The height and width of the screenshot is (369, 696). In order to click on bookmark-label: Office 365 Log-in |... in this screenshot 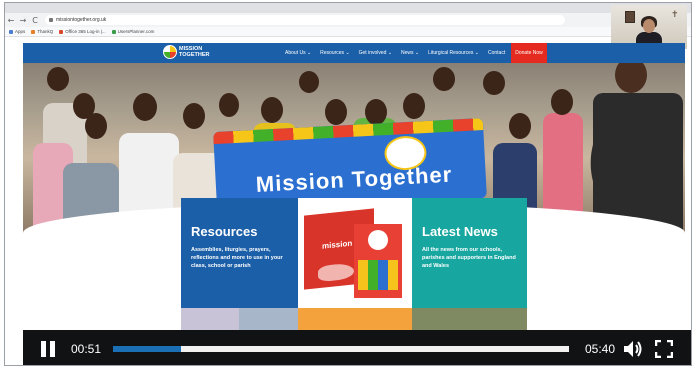, I will do `click(85, 31)`.